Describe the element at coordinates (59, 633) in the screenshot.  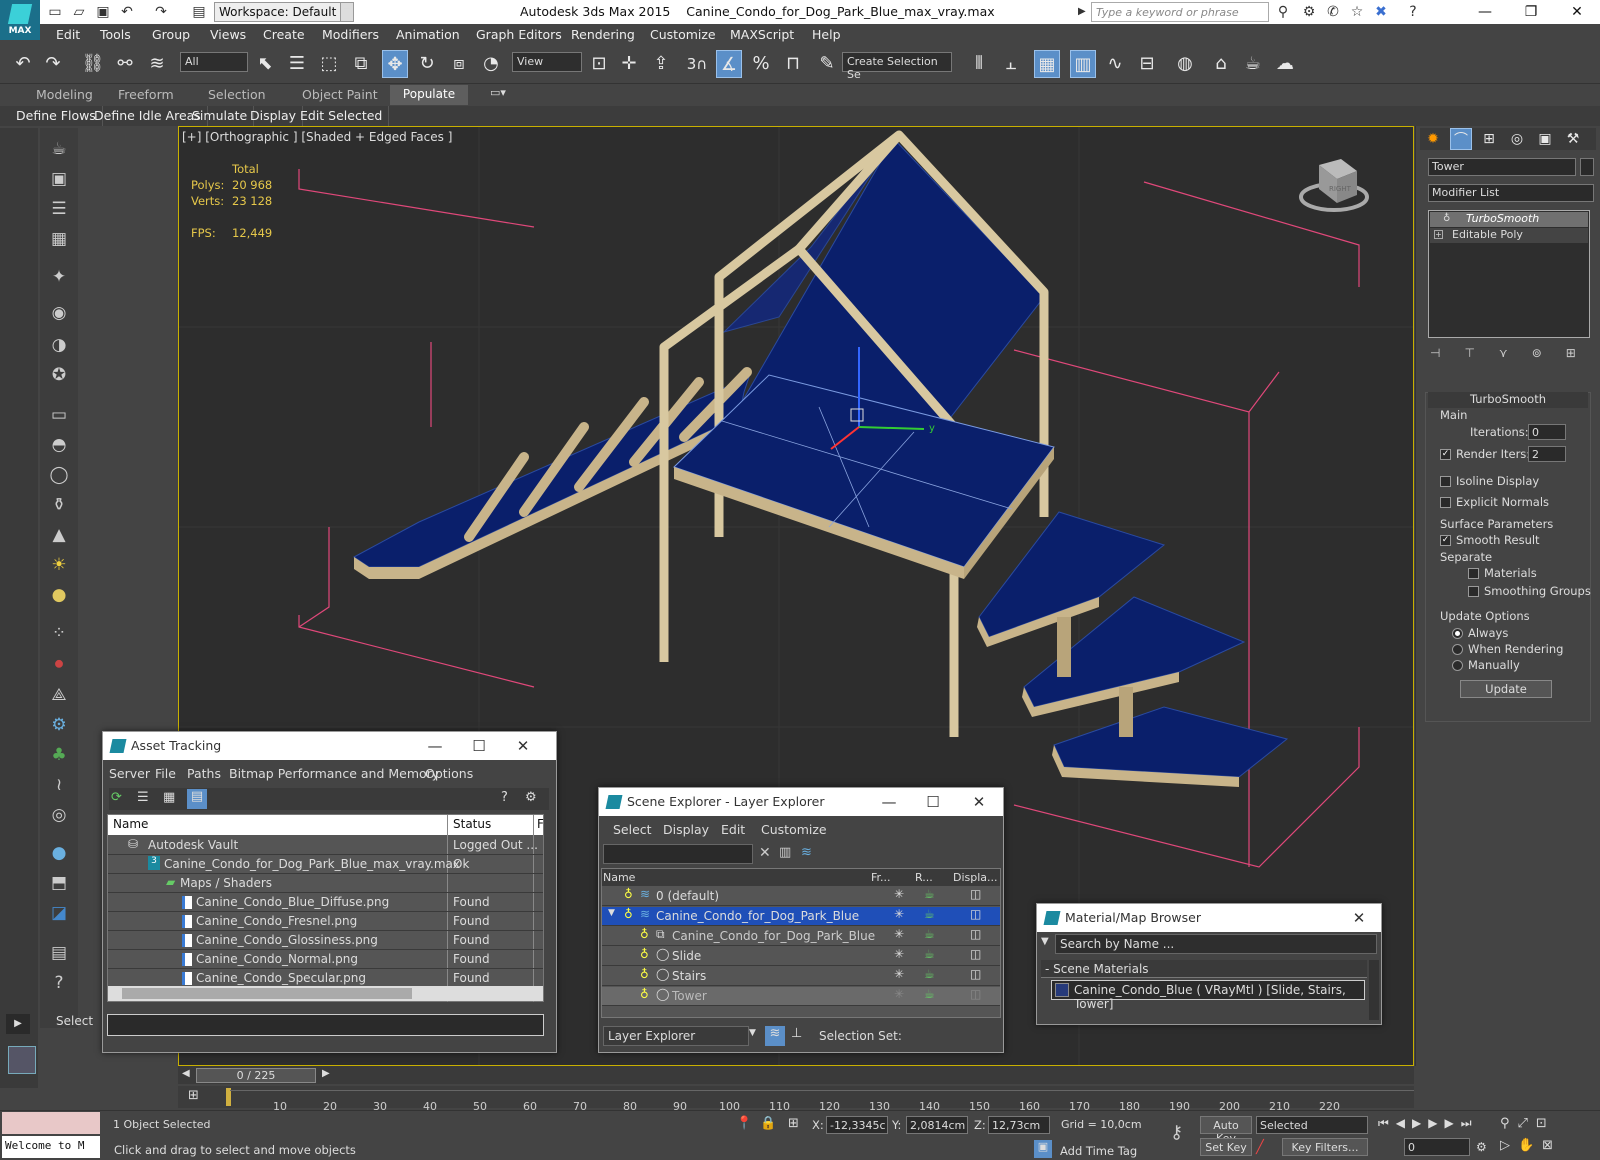
I see `scatter-icon: ⁘` at that location.